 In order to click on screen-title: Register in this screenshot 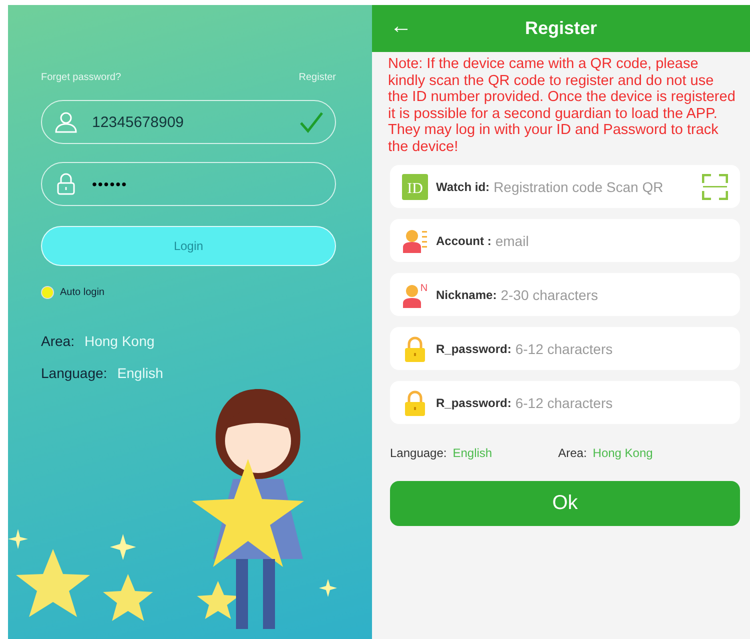, I will do `click(561, 28)`.